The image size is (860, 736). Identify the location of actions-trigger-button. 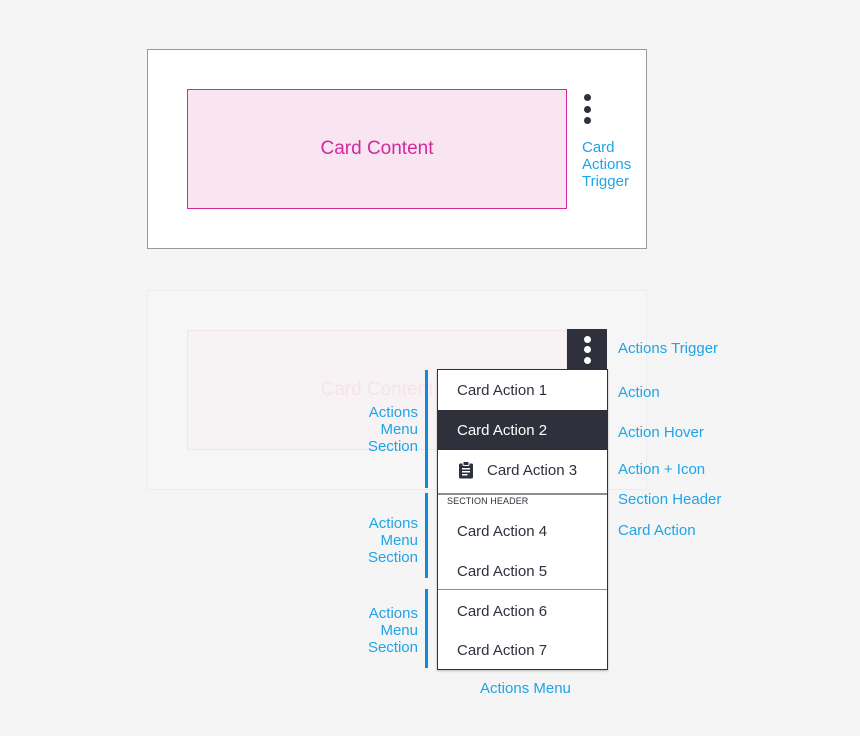
(587, 349).